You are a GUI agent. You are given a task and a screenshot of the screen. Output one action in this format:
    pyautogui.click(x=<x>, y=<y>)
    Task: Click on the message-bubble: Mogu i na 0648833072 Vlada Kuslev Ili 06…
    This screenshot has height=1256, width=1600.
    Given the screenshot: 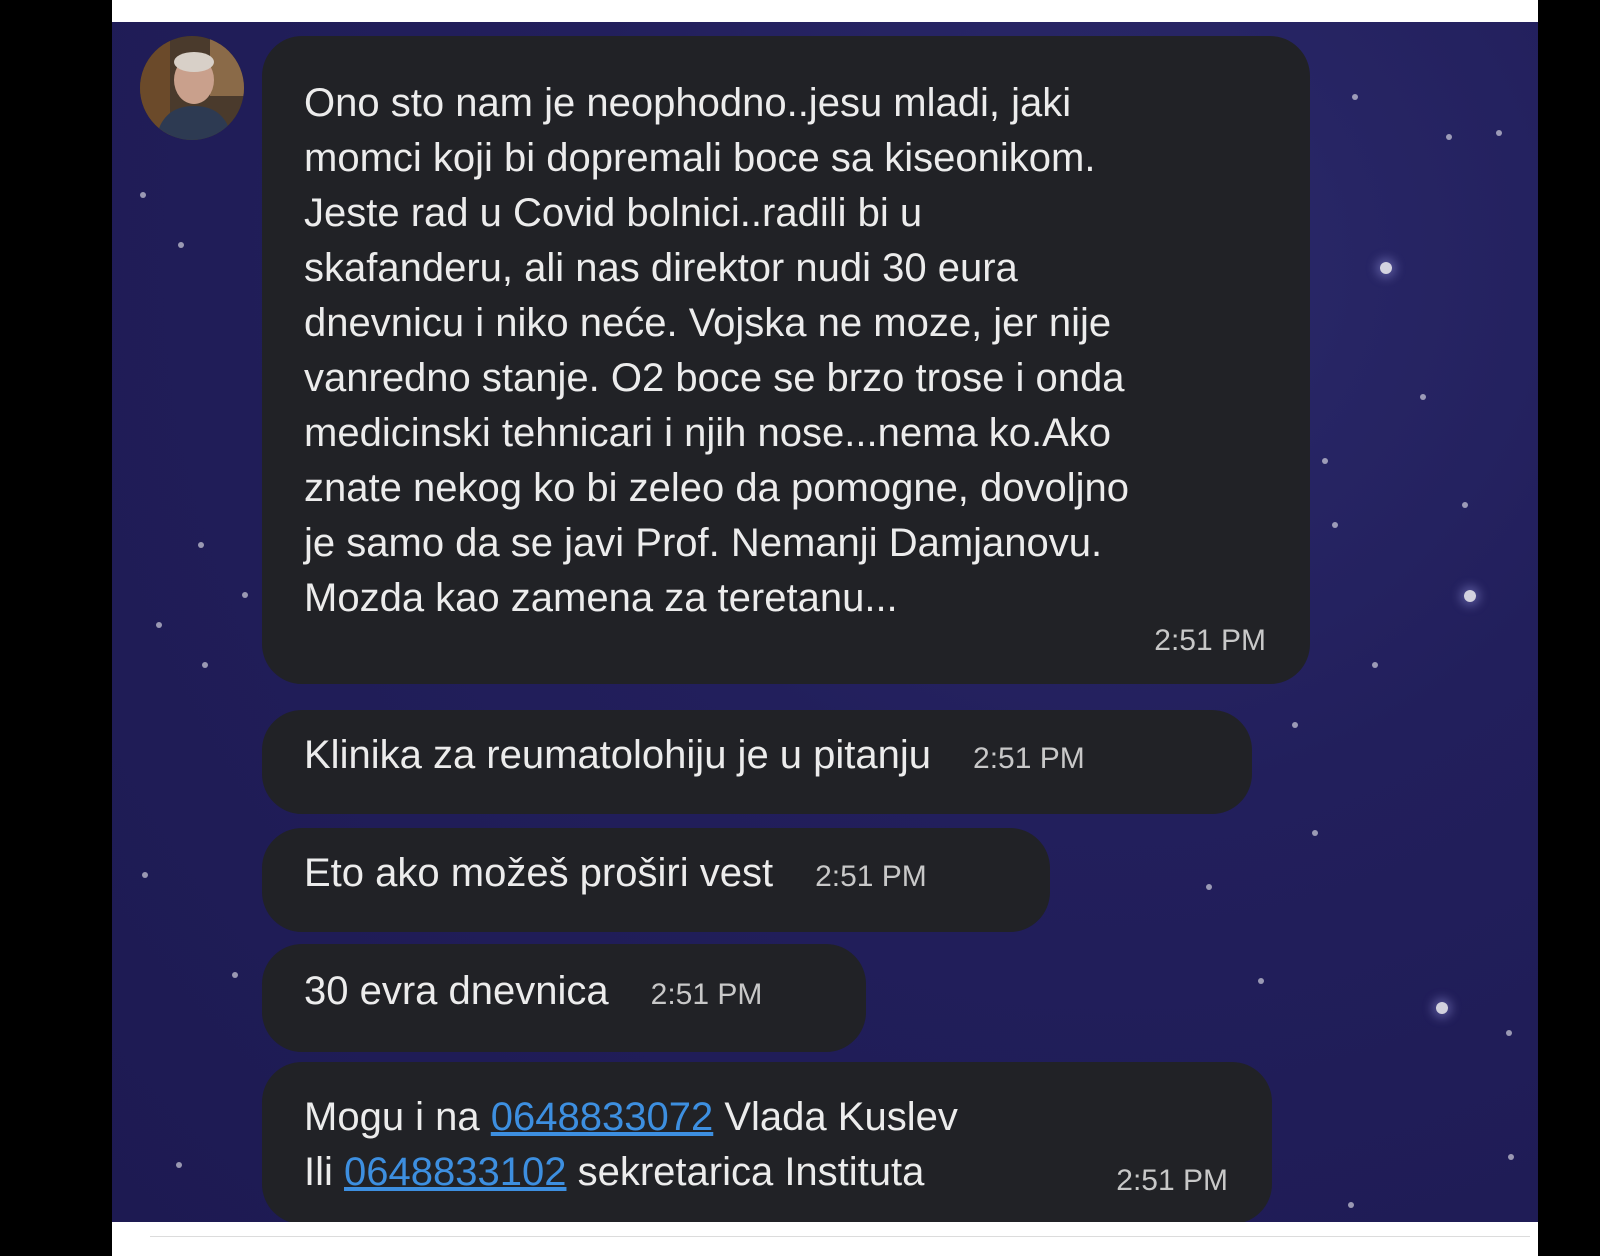 What is the action you would take?
    pyautogui.click(x=767, y=1142)
    